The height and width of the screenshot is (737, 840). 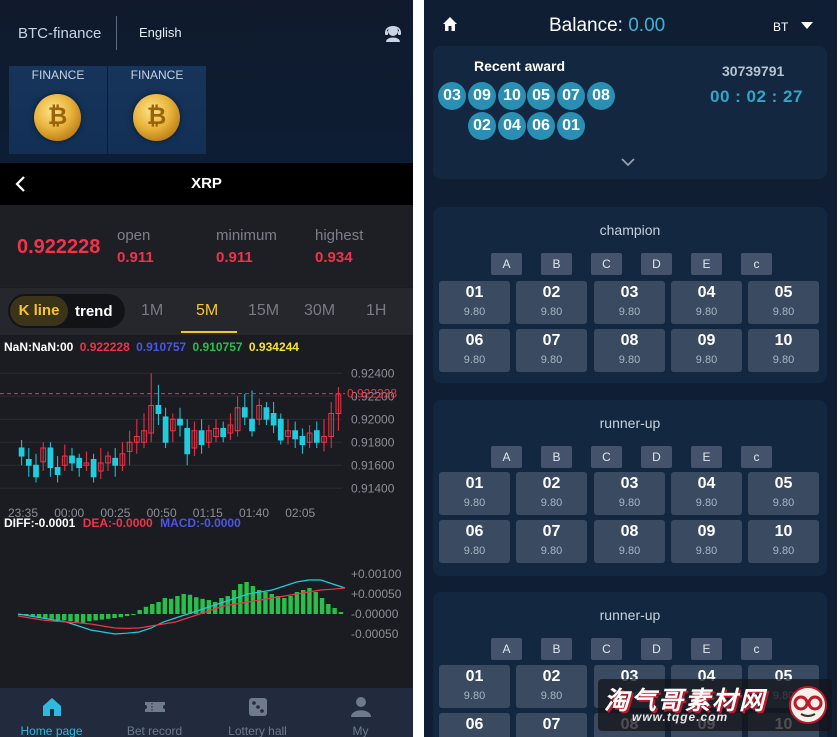 I want to click on user-headset-icon, so click(x=393, y=33).